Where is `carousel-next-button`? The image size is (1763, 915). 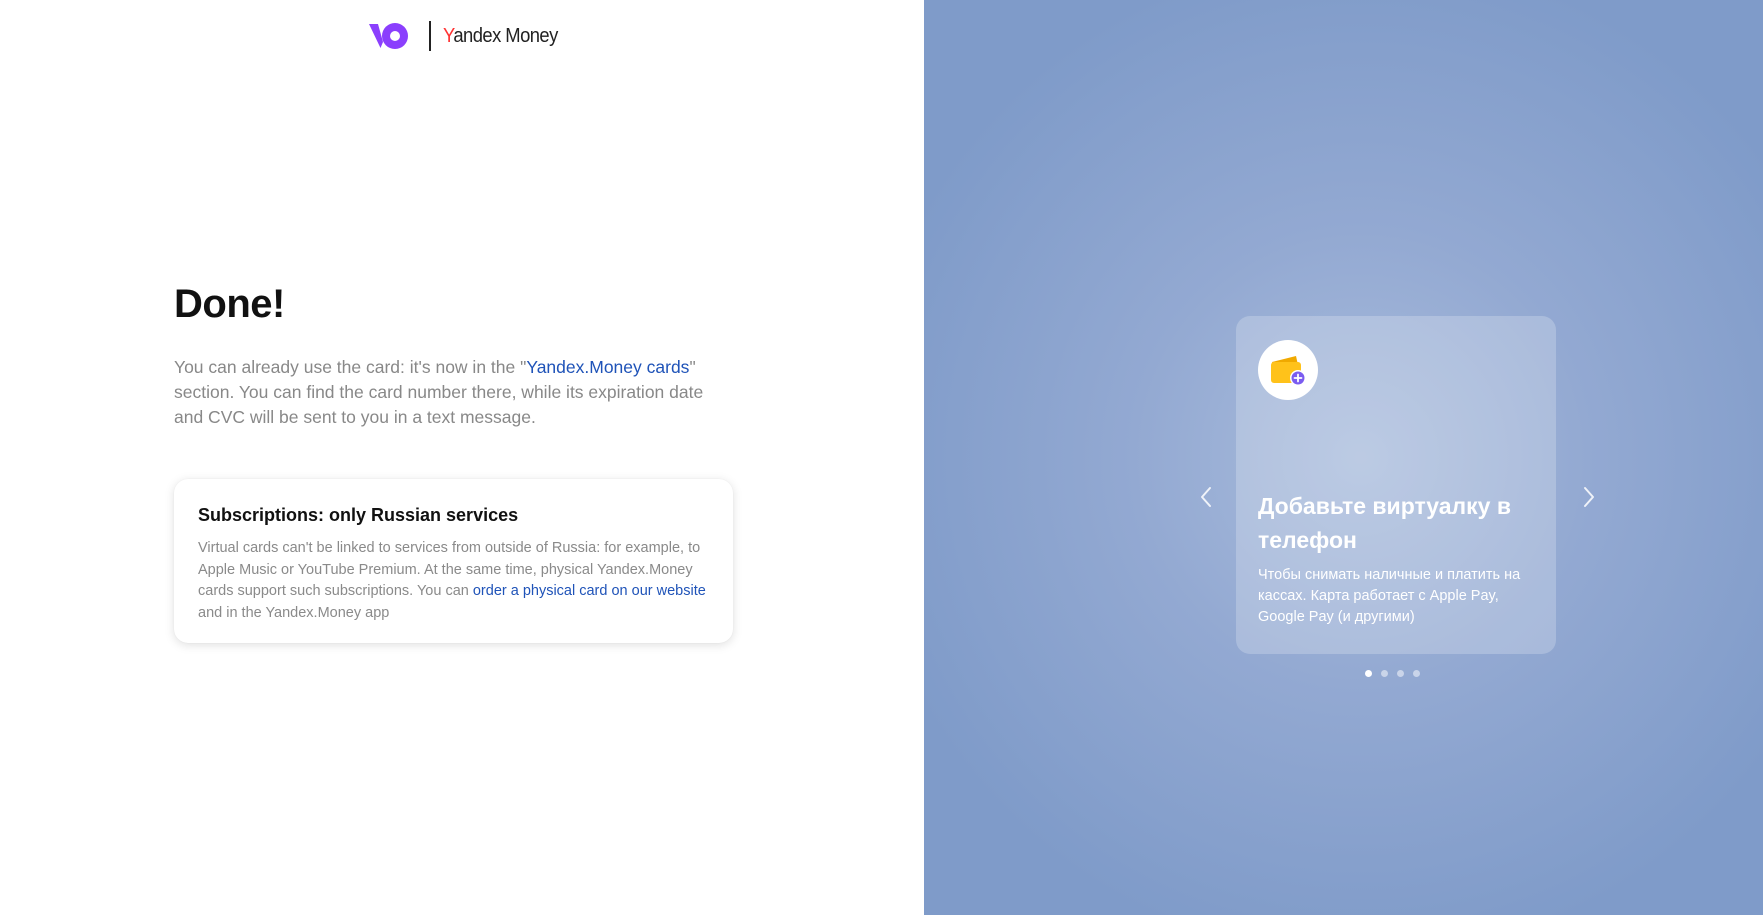 carousel-next-button is located at coordinates (1589, 497).